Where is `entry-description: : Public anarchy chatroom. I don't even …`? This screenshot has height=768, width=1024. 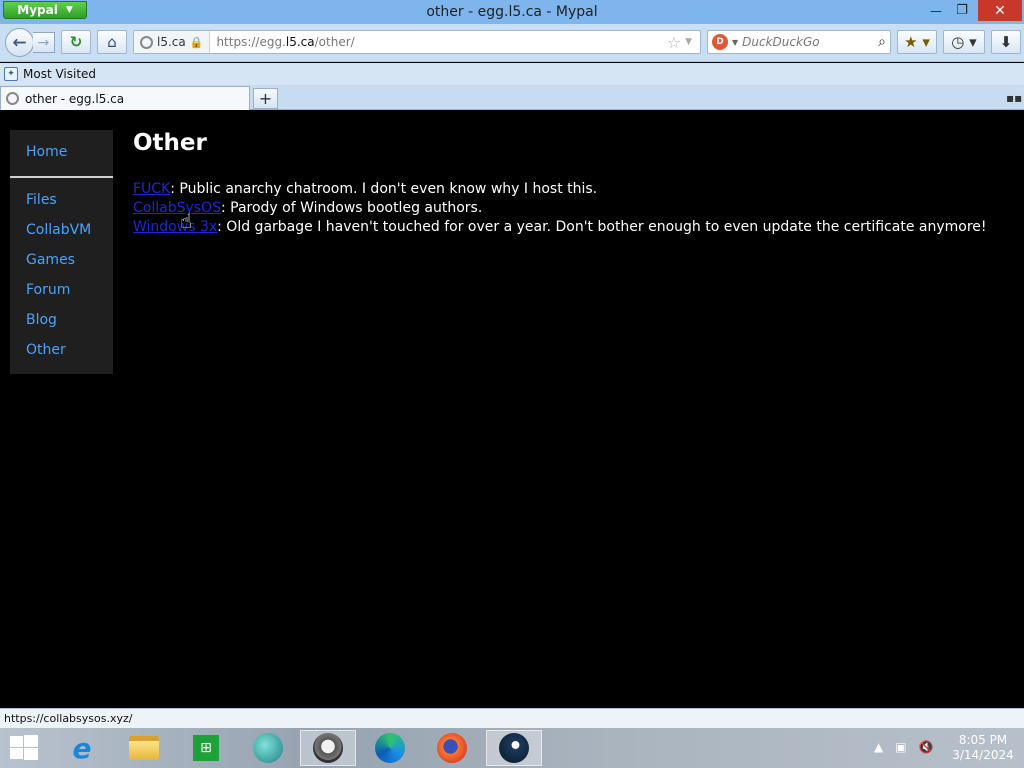
entry-description: : Public anarchy chatroom. I don't even … is located at coordinates (384, 189).